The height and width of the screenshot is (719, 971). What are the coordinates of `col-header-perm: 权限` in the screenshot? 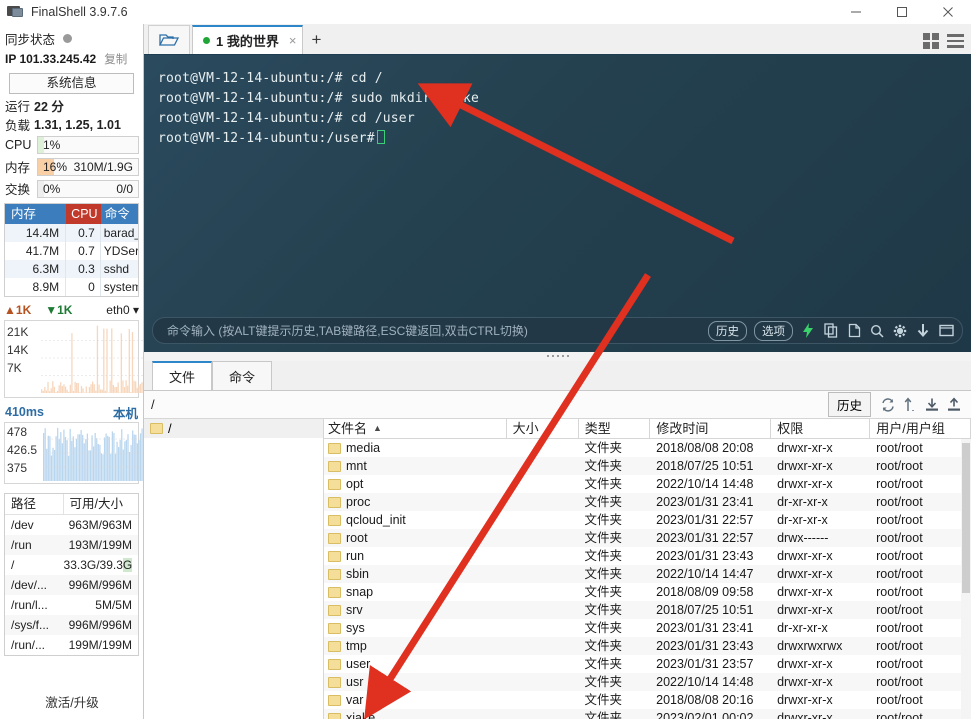 It's located at (821, 428).